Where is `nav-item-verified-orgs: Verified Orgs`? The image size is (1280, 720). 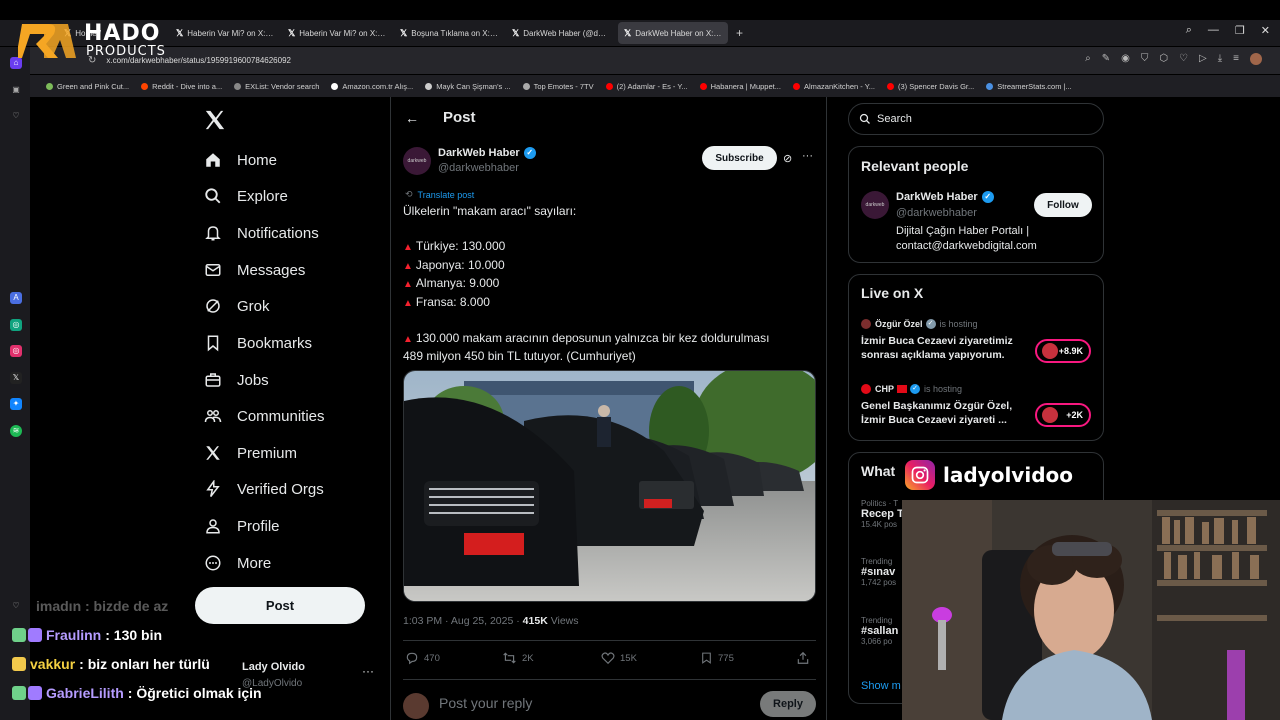 nav-item-verified-orgs: Verified Orgs is located at coordinates (264, 489).